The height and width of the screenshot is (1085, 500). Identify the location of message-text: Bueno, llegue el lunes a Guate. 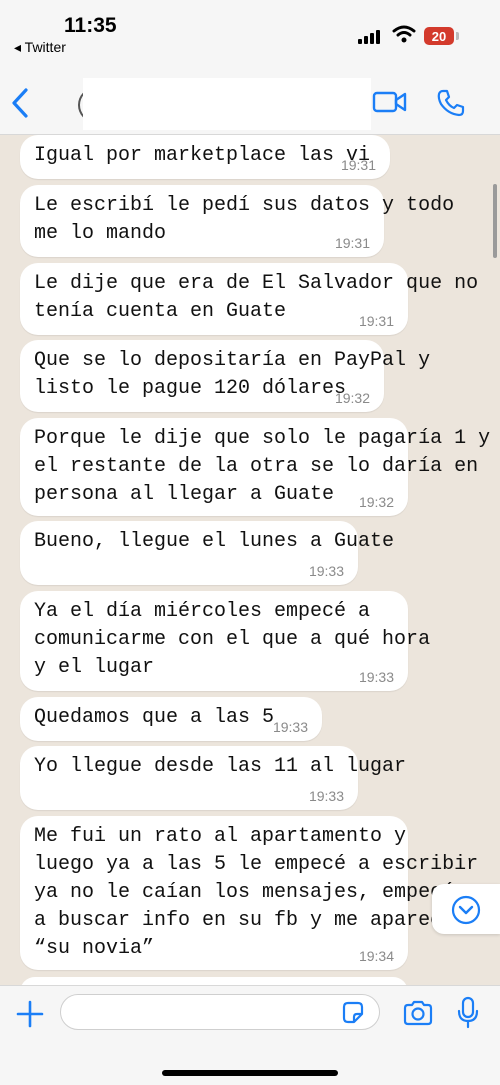
(214, 541).